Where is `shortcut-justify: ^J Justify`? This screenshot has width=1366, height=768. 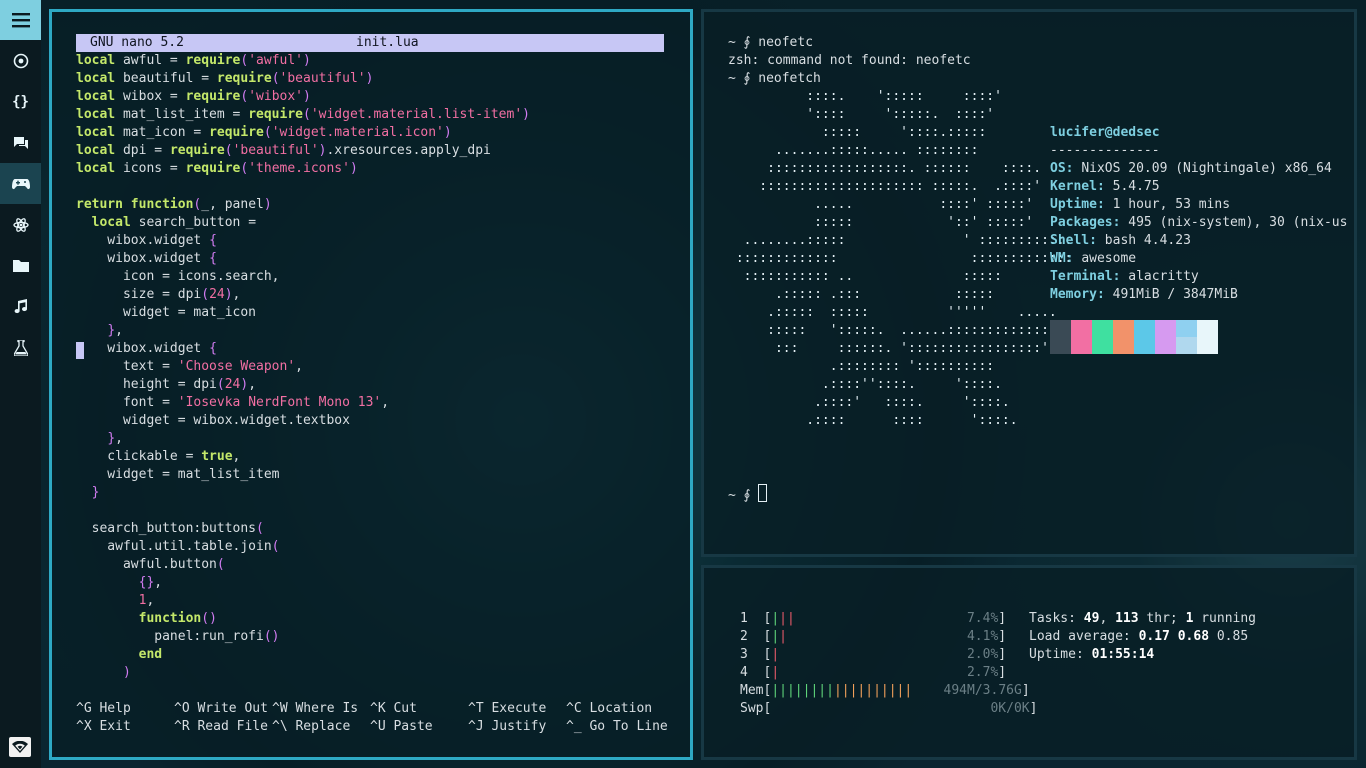
shortcut-justify: ^J Justify is located at coordinates (507, 727).